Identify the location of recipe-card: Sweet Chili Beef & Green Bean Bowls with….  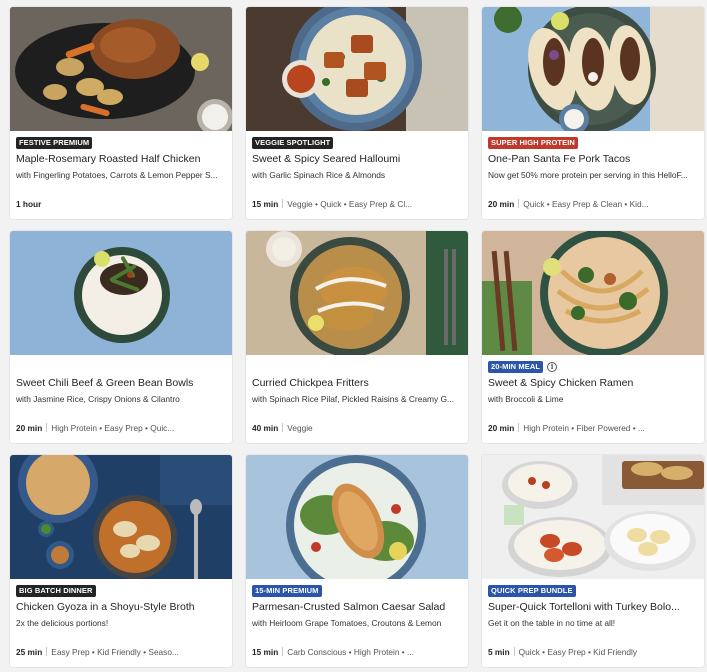
(121, 337).